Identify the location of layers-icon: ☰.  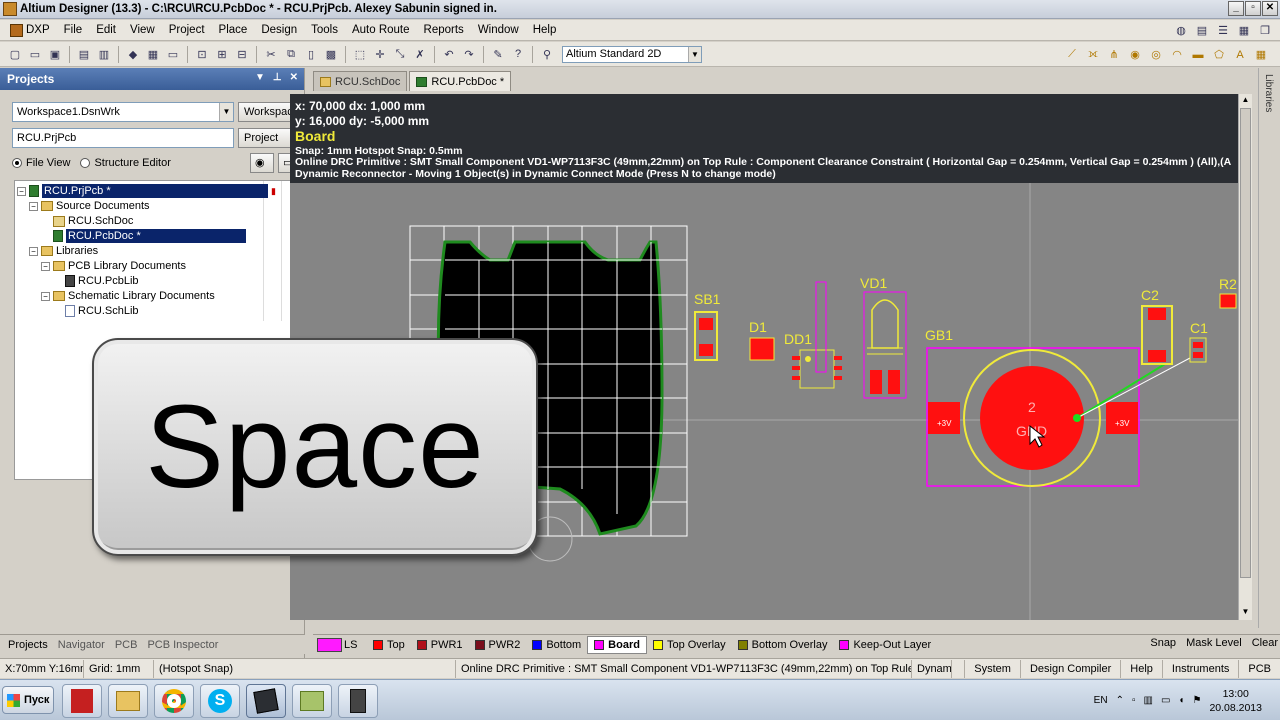
(1223, 30).